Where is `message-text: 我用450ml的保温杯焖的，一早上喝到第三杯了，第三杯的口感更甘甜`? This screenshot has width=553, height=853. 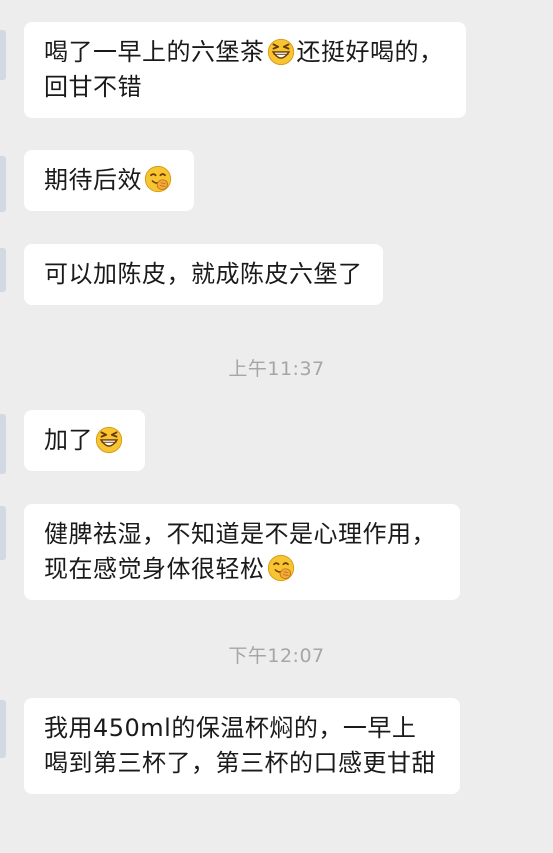
message-text: 我用450ml的保温杯焖的，一早上喝到第三杯了，第三杯的口感更甘甜 is located at coordinates (240, 745).